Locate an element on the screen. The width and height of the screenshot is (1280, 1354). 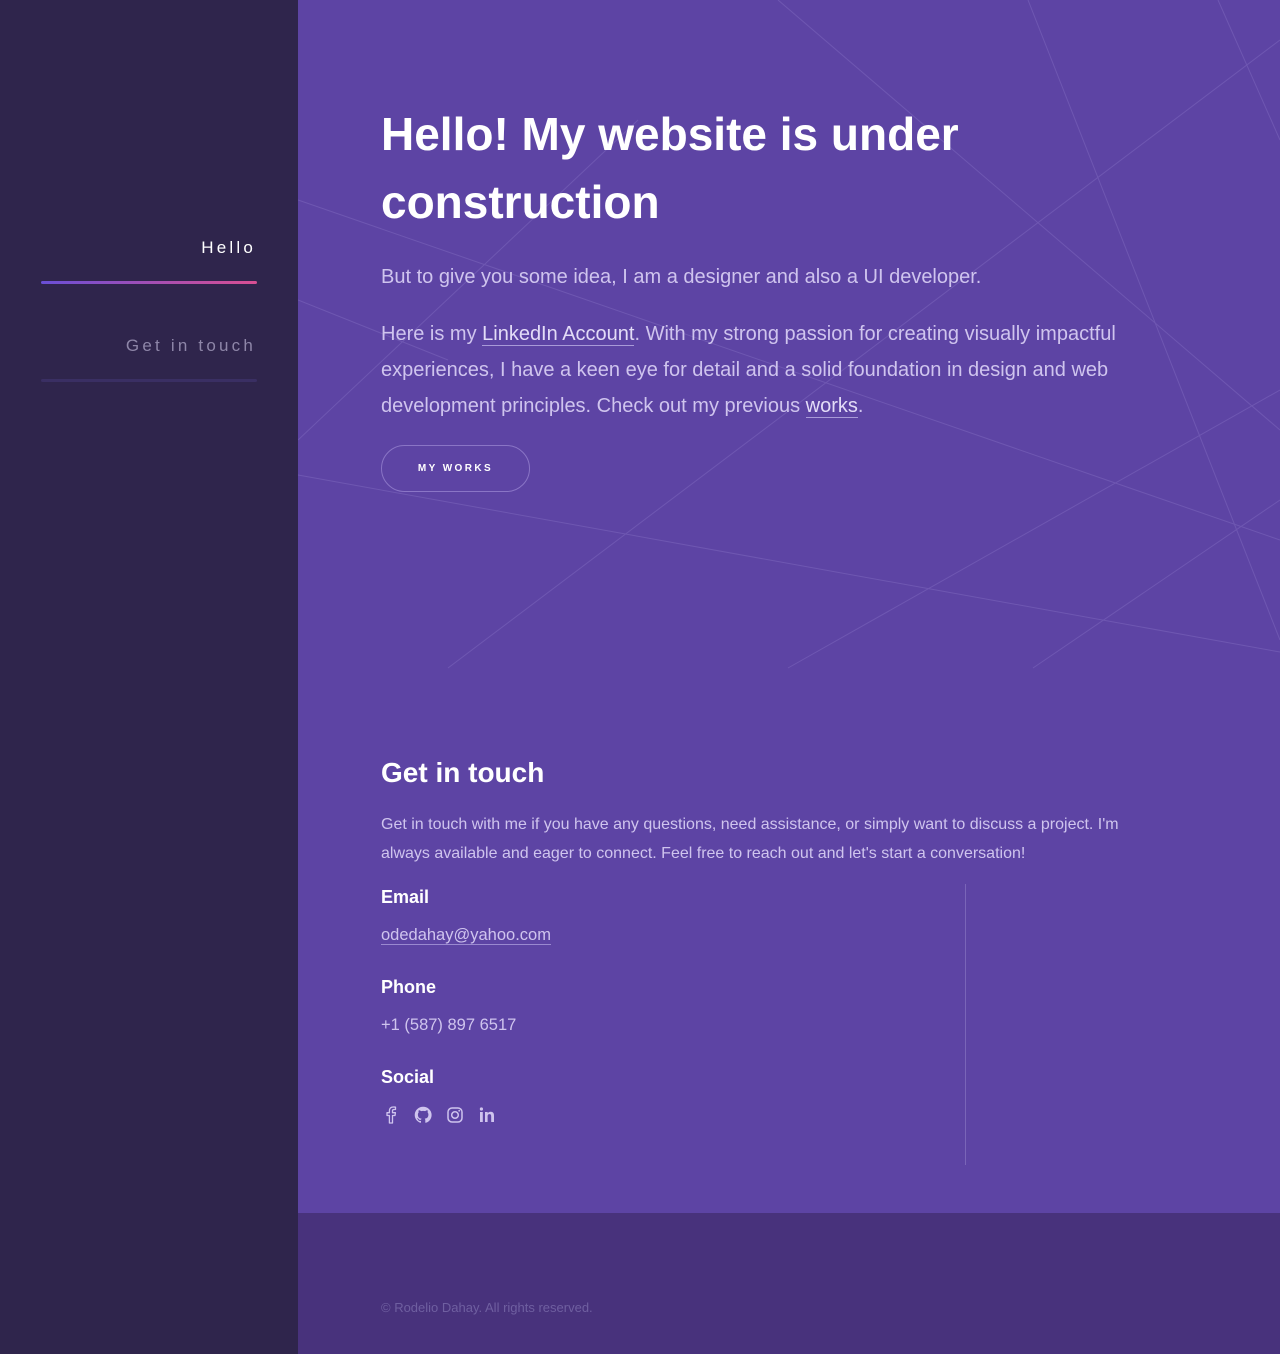
my-works-button: MY WORKS is located at coordinates (455, 468).